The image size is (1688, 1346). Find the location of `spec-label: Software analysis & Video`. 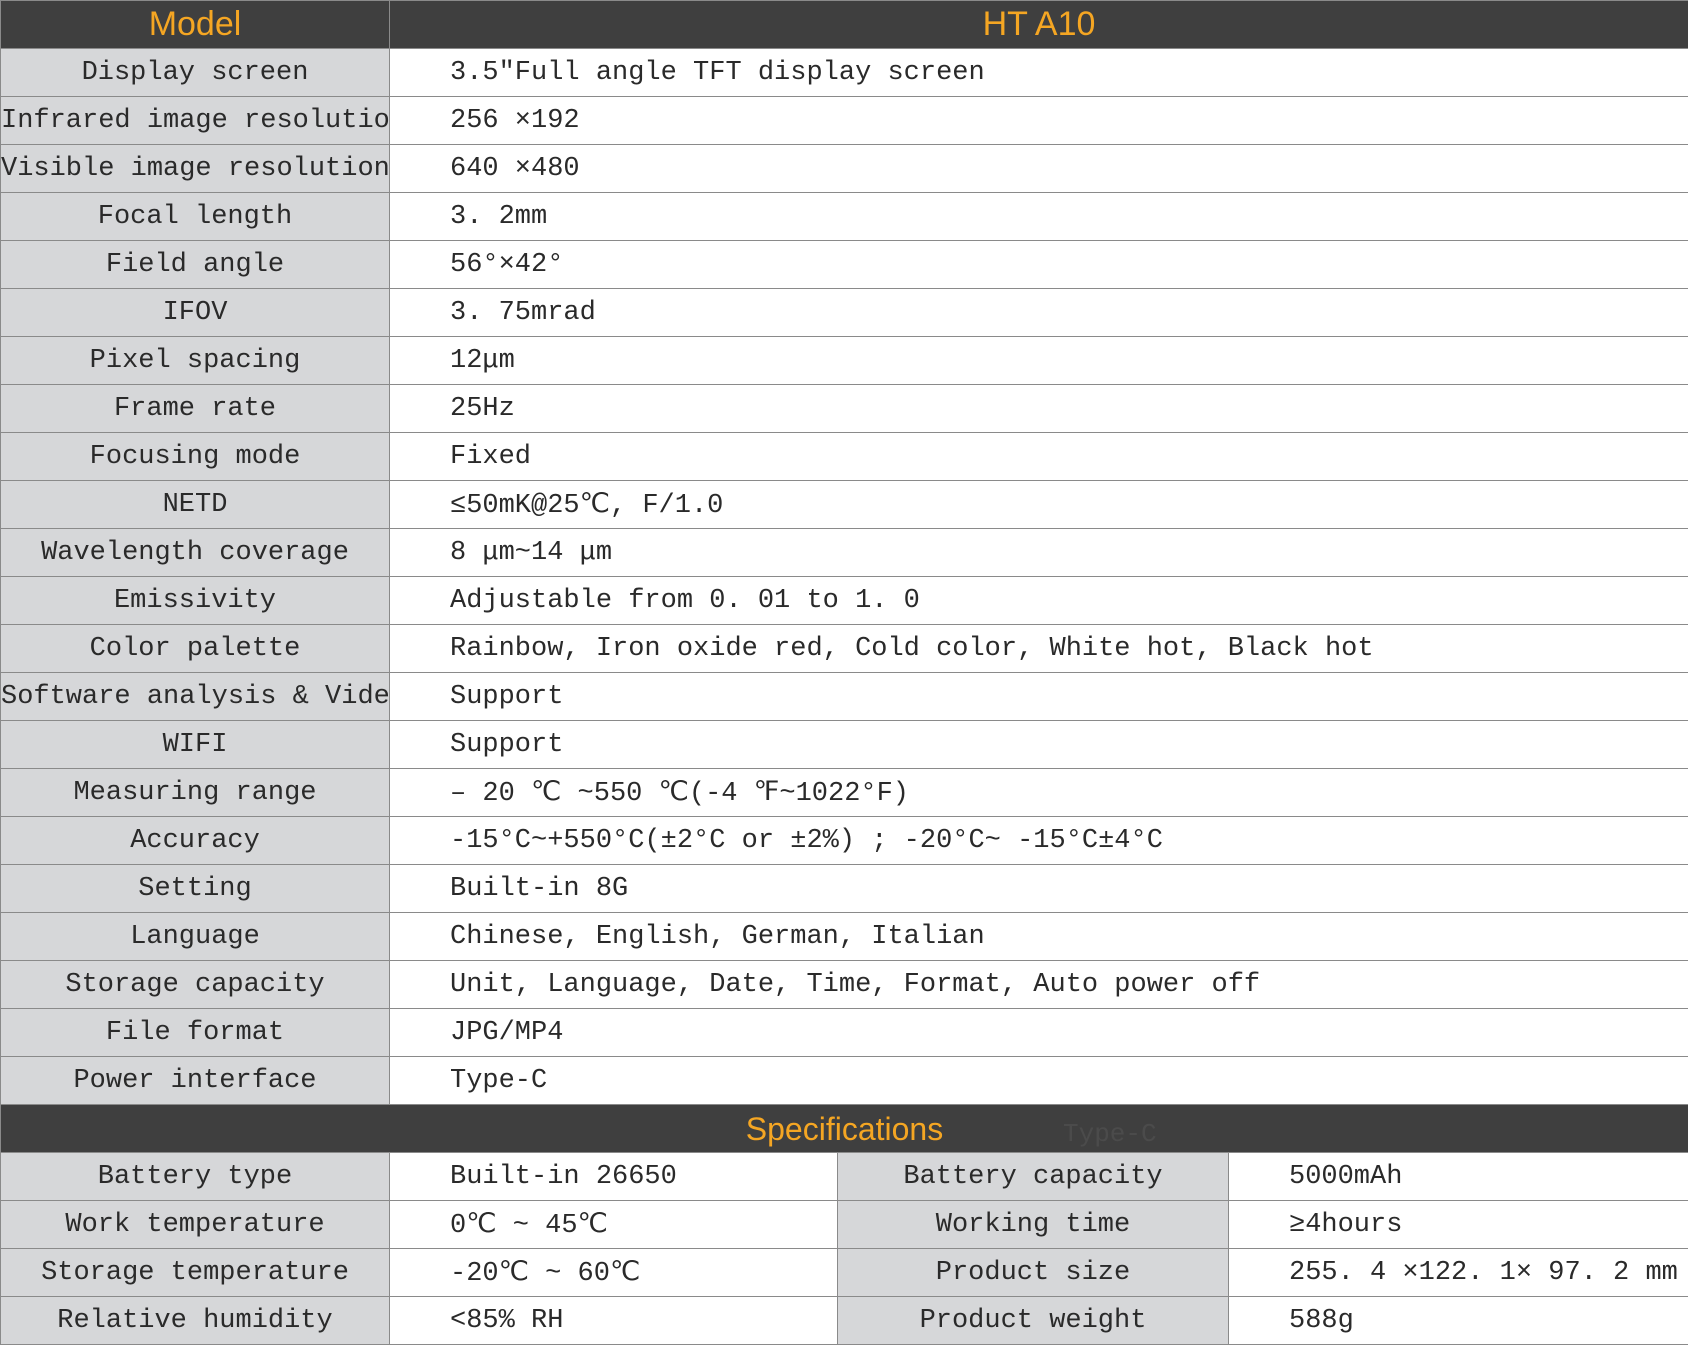

spec-label: Software analysis & Video is located at coordinates (195, 696).